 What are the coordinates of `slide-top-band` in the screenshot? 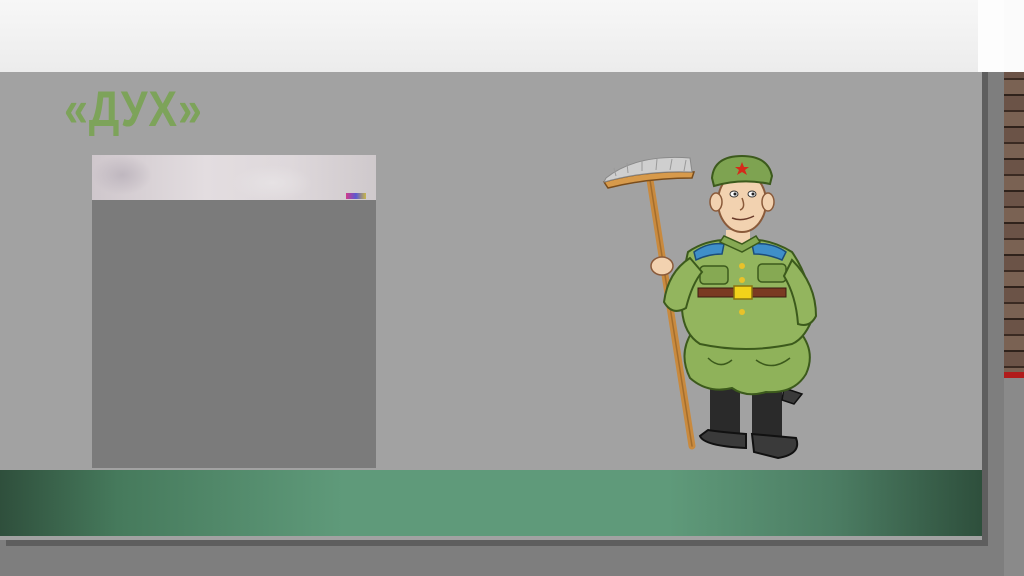 It's located at (491, 36).